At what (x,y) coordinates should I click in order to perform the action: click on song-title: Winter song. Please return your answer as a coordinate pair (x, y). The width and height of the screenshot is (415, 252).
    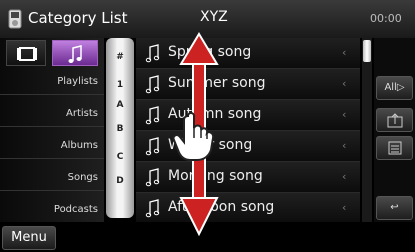
    Looking at the image, I should click on (210, 145).